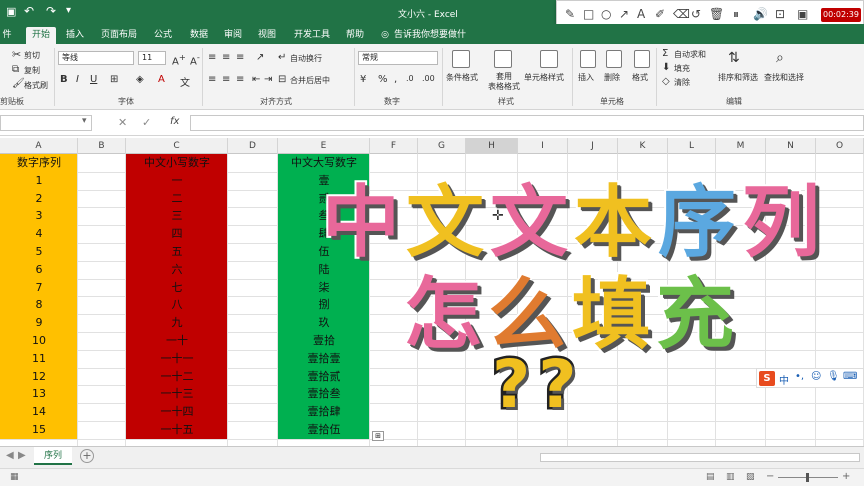 The height and width of the screenshot is (486, 864). I want to click on cell-a: 9, so click(39, 323).